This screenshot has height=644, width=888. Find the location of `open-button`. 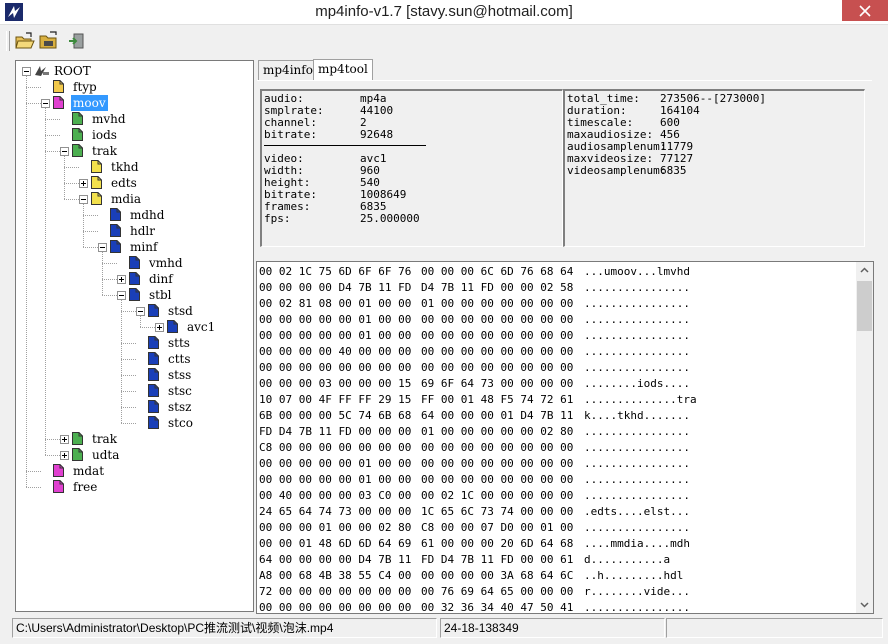

open-button is located at coordinates (25, 41).